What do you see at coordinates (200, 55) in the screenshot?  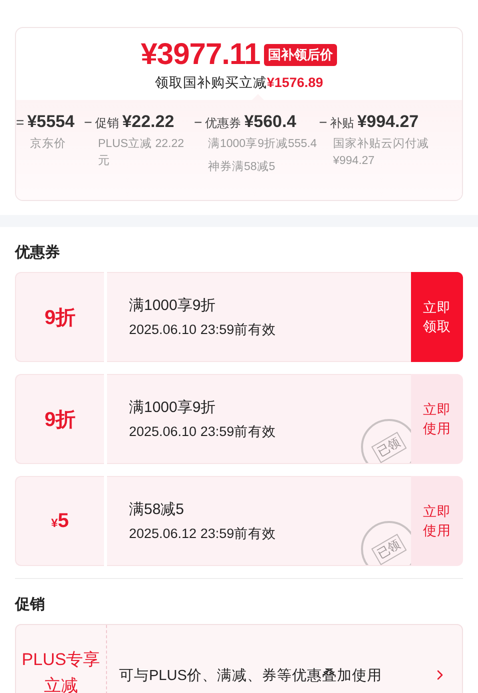 I see `final-price: ¥3977.11` at bounding box center [200, 55].